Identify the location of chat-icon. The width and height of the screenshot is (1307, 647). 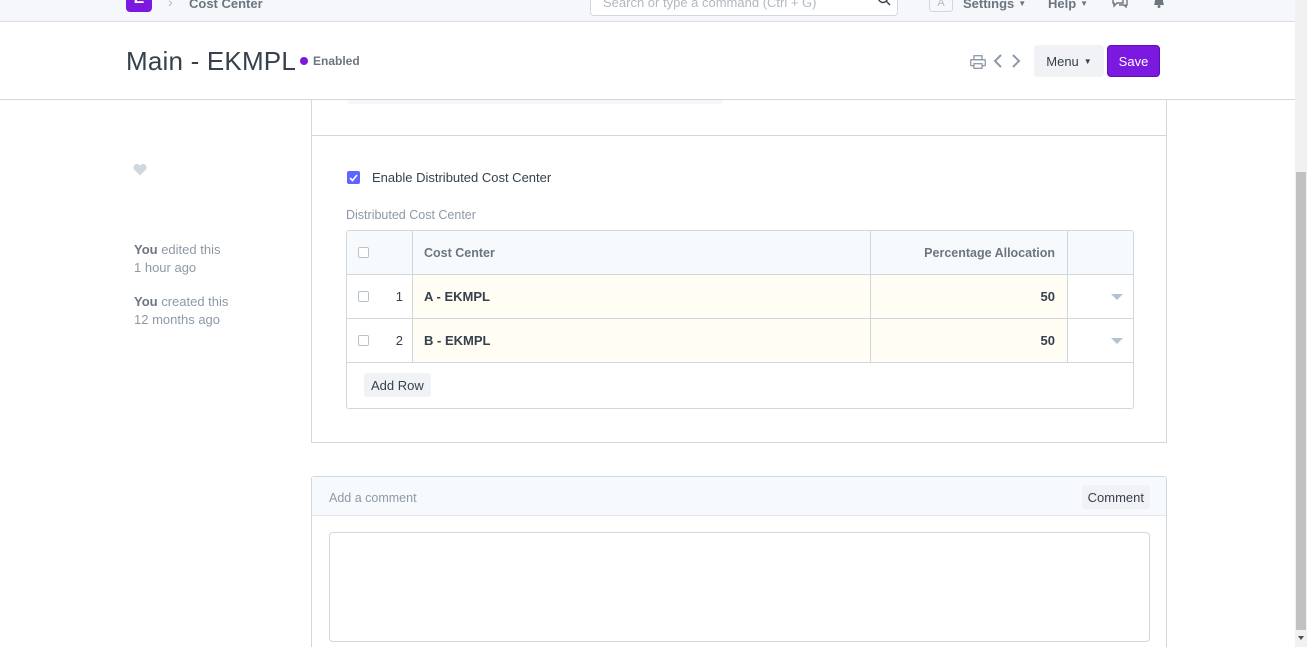
(1120, 4).